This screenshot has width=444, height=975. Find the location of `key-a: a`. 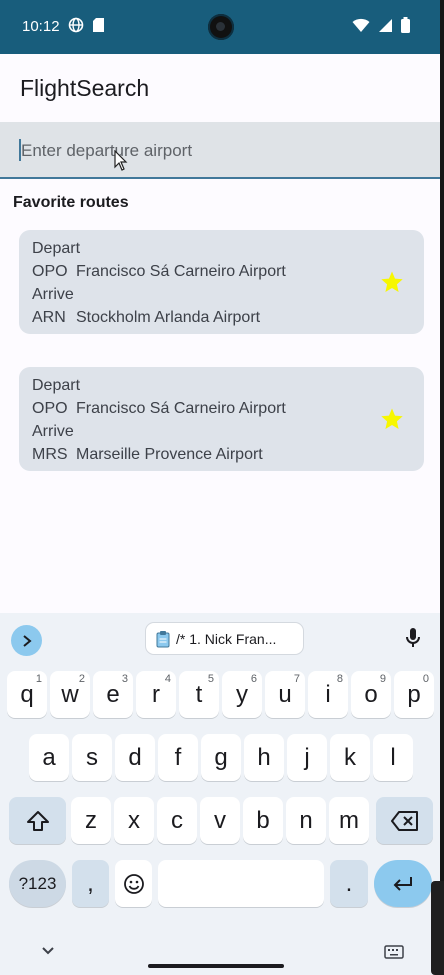

key-a: a is located at coordinates (49, 757).